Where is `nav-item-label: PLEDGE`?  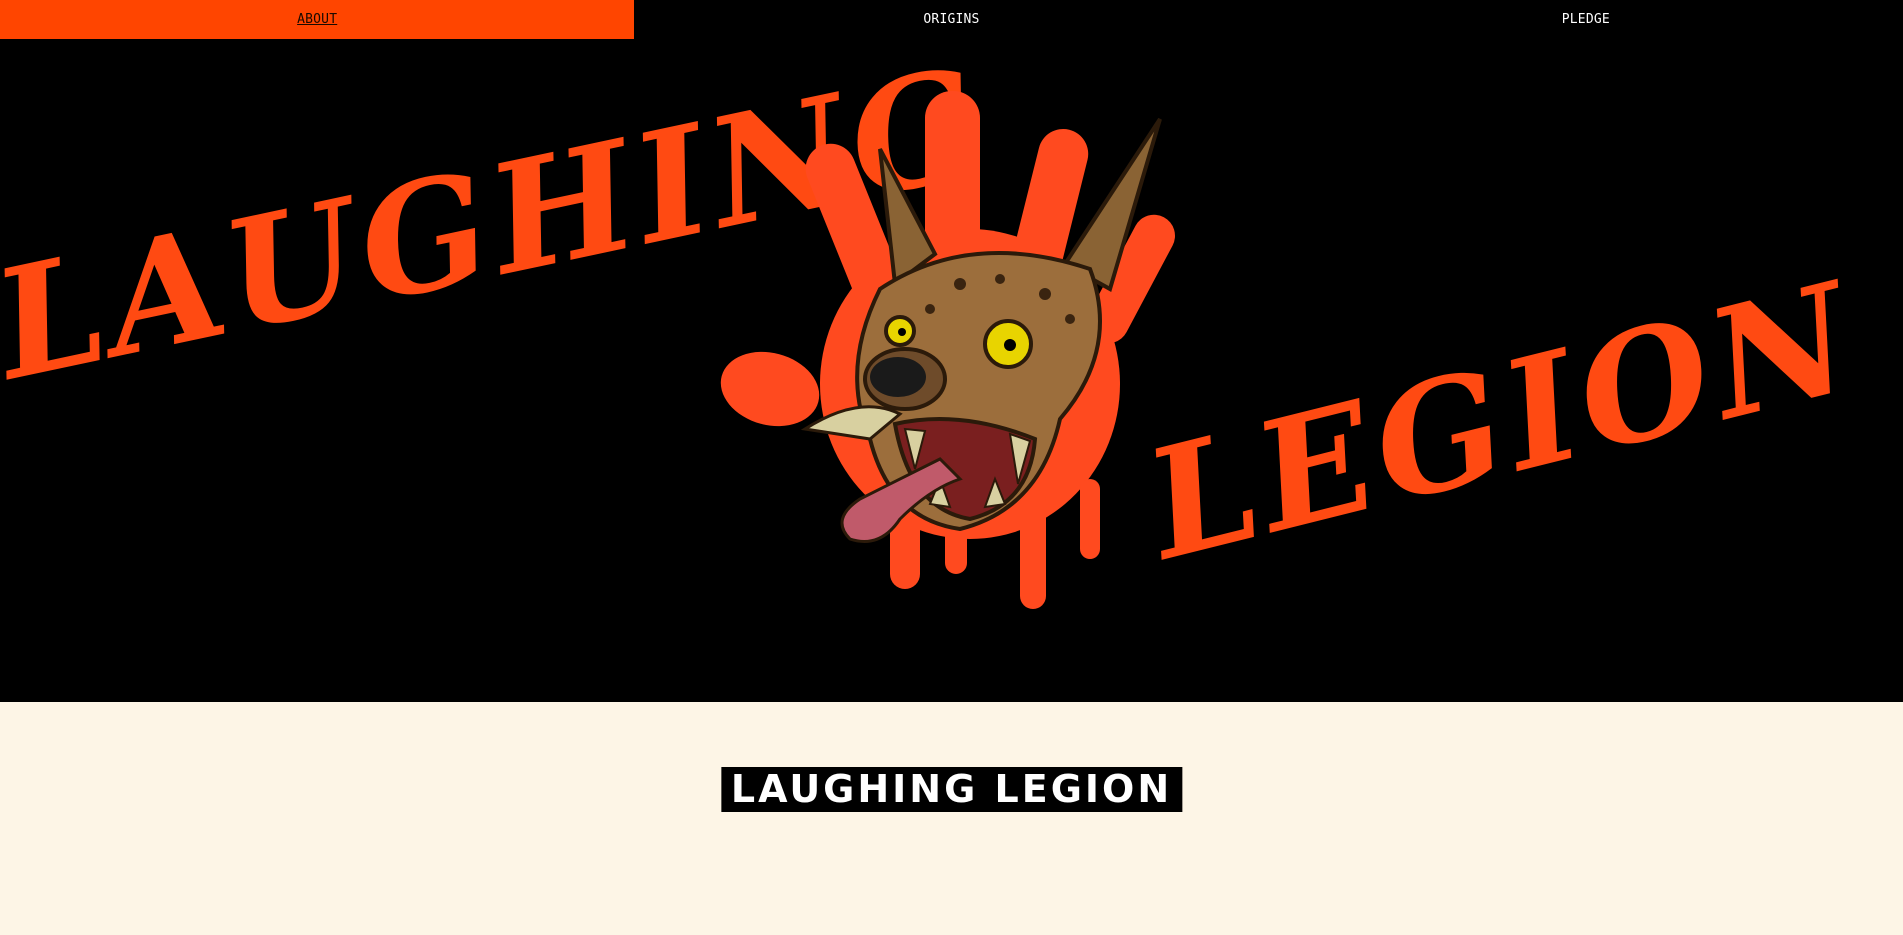 nav-item-label: PLEDGE is located at coordinates (1585, 19).